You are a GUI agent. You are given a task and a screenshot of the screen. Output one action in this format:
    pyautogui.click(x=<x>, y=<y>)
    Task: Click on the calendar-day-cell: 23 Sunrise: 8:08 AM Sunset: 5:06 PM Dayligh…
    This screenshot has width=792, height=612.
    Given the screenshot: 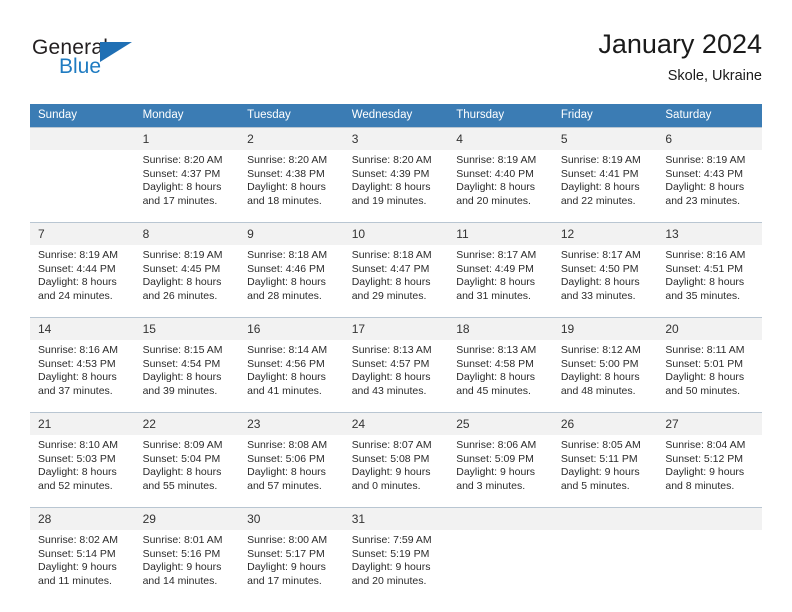 What is the action you would take?
    pyautogui.click(x=291, y=460)
    